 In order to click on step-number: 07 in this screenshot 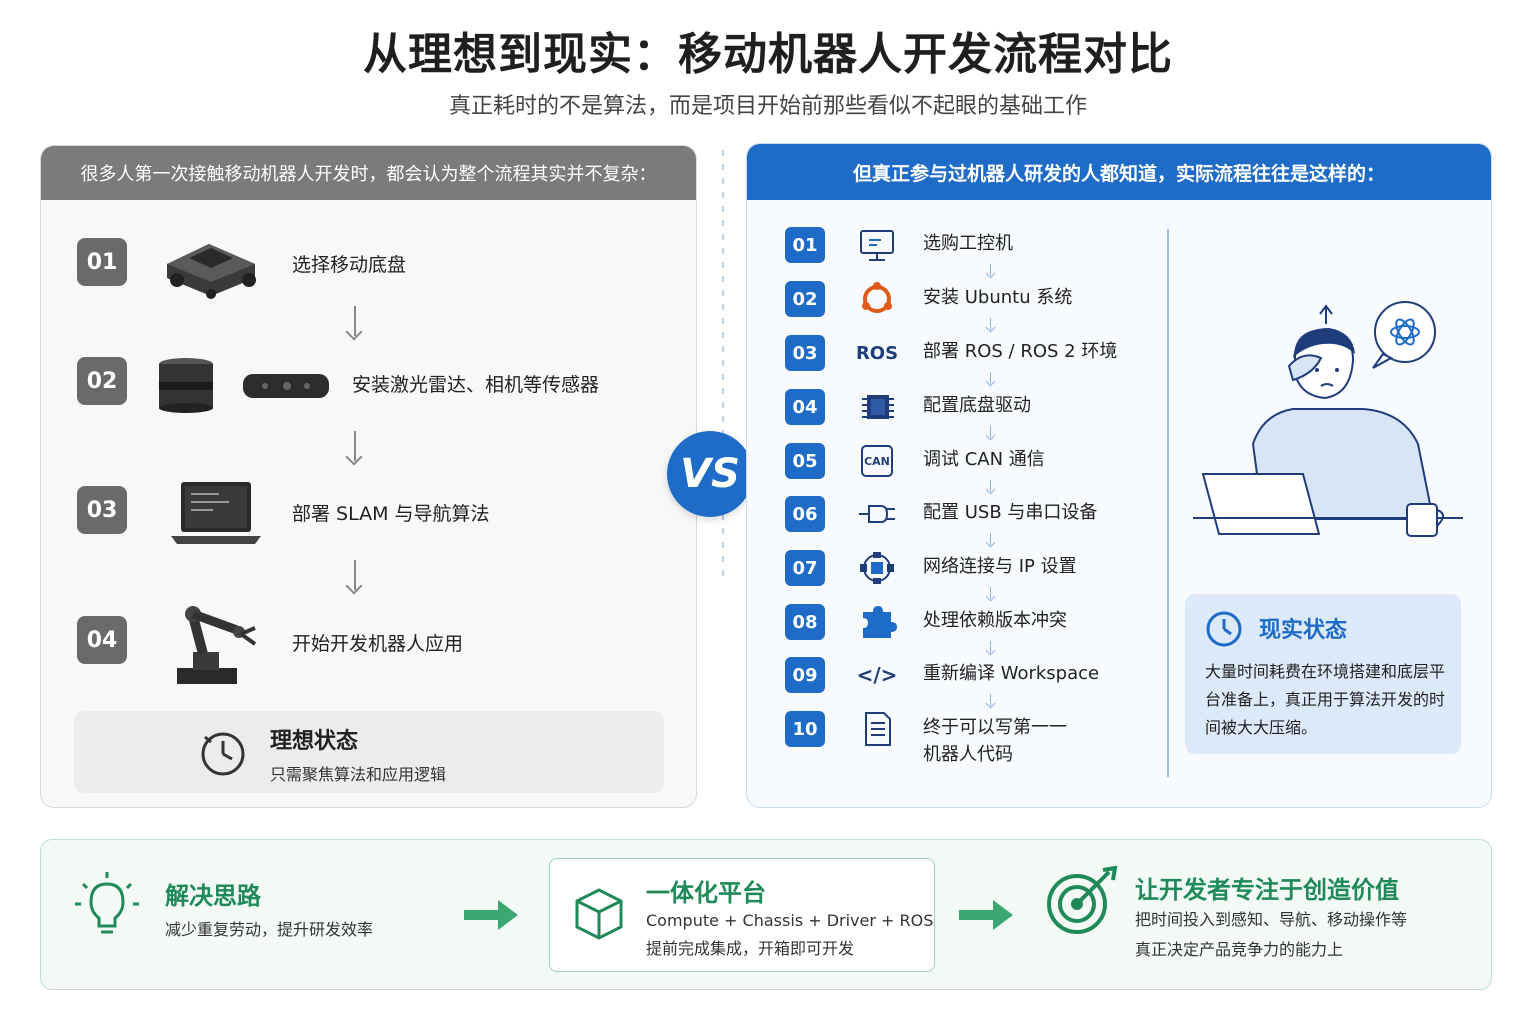, I will do `click(805, 568)`.